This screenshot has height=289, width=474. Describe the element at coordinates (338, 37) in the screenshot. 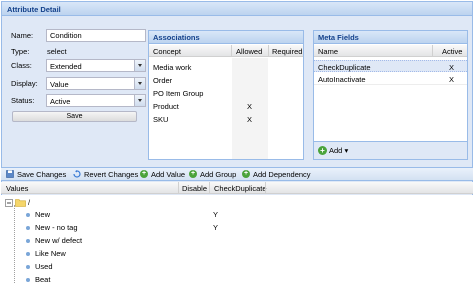

I see `meta-fields-title: Meta Fields` at that location.